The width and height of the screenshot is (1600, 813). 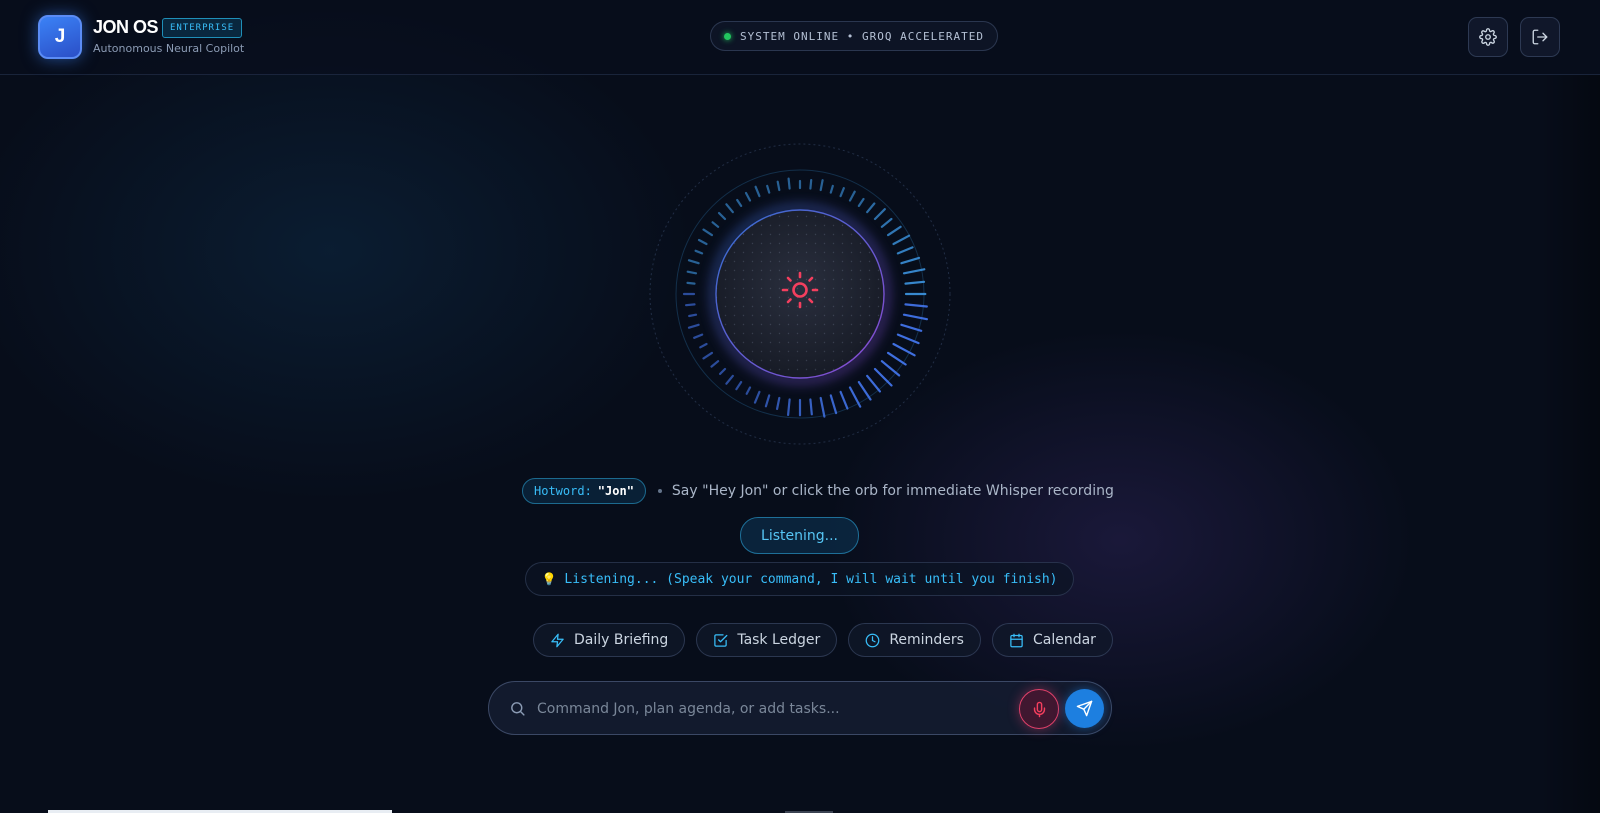 I want to click on checkbox-icon, so click(x=721, y=640).